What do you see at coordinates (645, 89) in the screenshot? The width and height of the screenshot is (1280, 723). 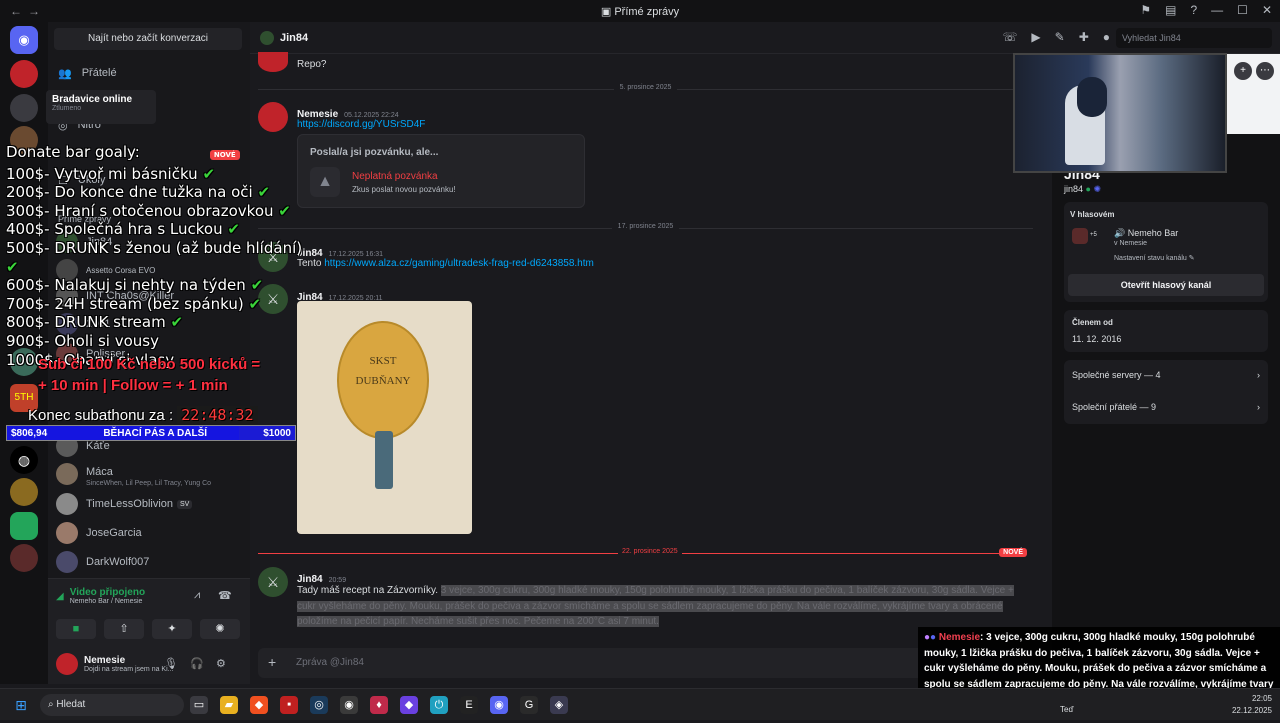 I see `date-divider: 5. prosince 2025` at bounding box center [645, 89].